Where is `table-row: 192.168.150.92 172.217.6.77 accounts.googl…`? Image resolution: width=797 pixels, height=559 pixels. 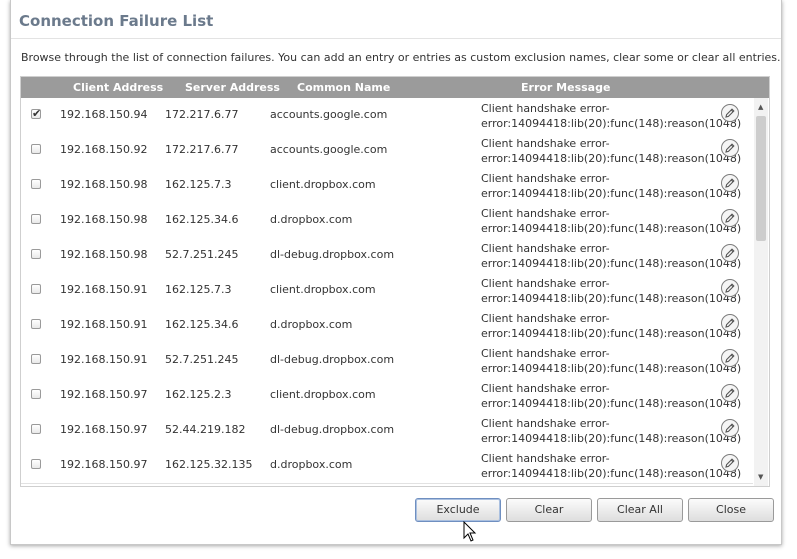 table-row: 192.168.150.92 172.217.6.77 accounts.googl… is located at coordinates (387, 151).